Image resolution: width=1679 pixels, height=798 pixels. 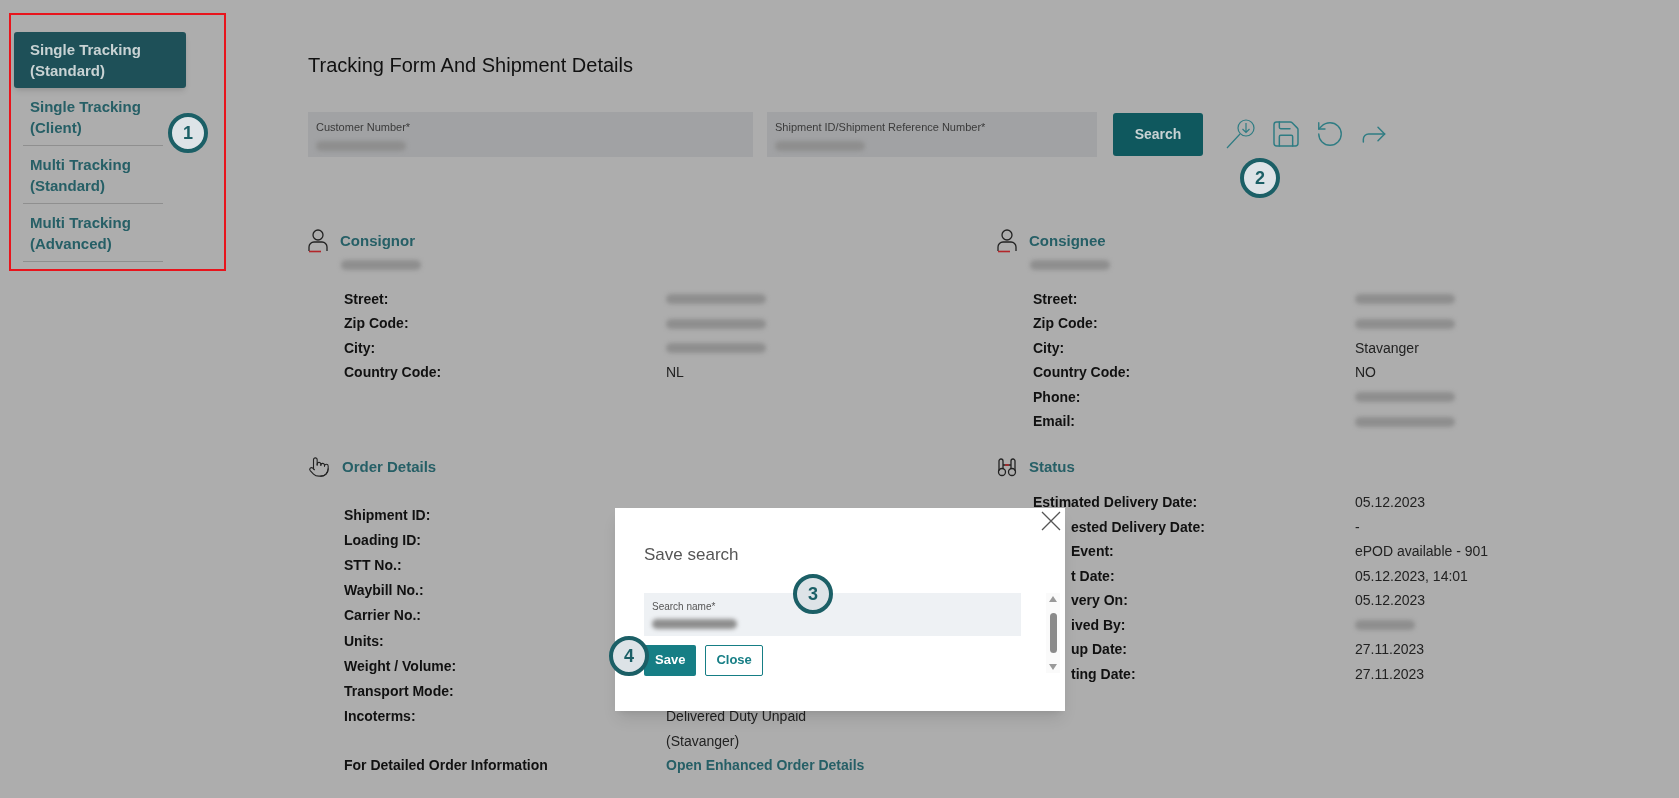 What do you see at coordinates (380, 716) in the screenshot?
I see `field-label: Incoterms:` at bounding box center [380, 716].